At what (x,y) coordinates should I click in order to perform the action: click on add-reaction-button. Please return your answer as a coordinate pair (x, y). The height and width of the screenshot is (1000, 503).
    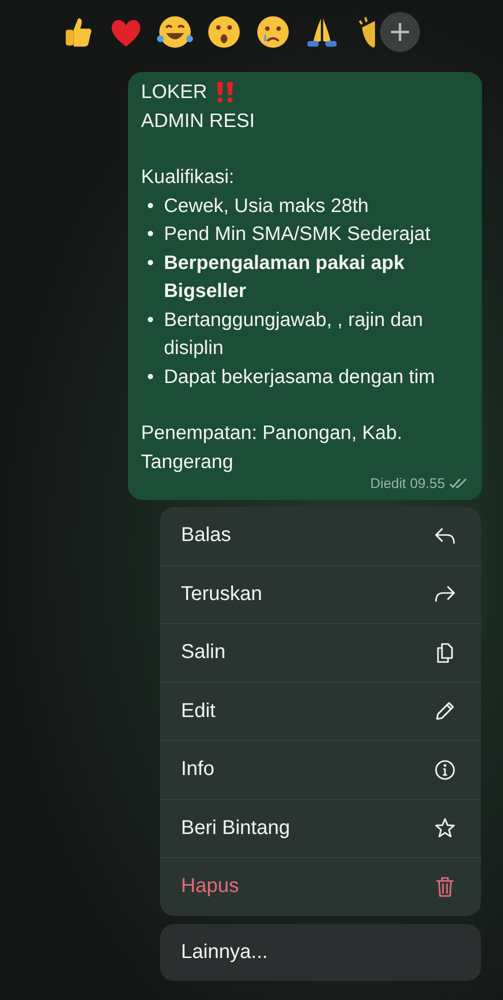
    Looking at the image, I should click on (400, 32).